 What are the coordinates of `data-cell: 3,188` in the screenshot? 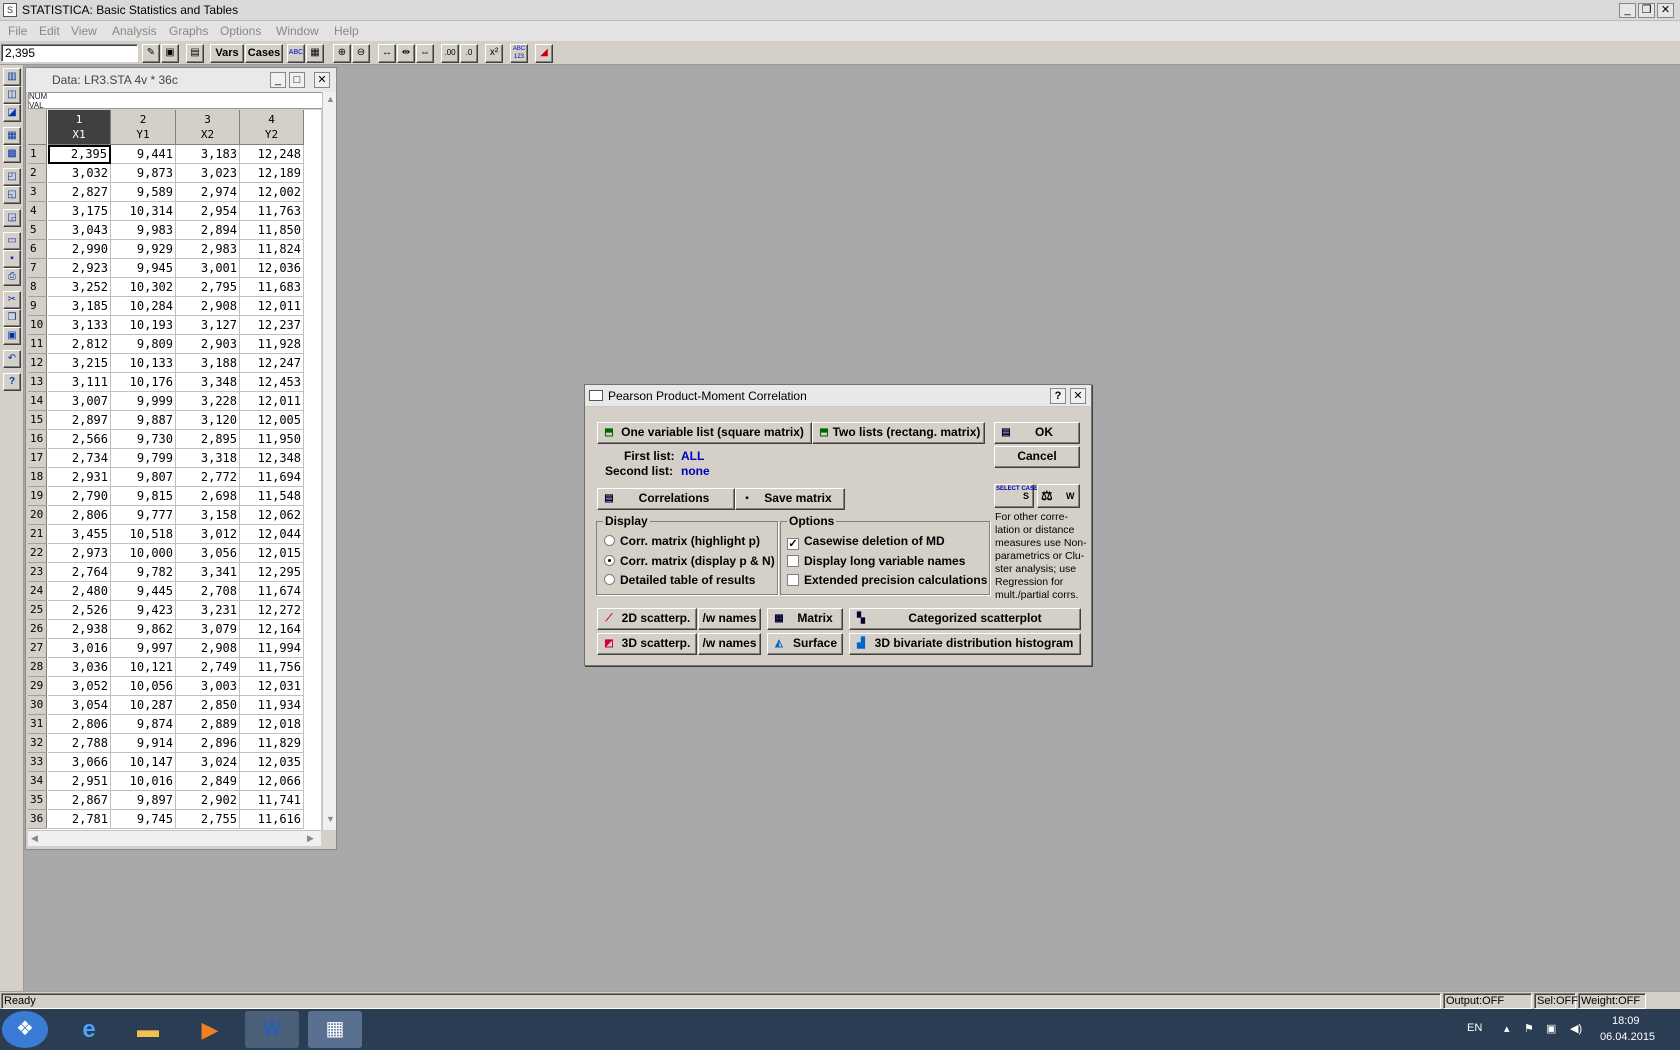 It's located at (208, 363).